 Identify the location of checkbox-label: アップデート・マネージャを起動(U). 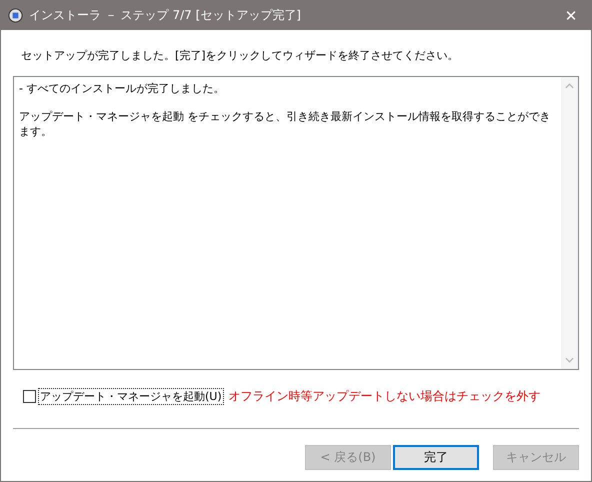
(131, 396).